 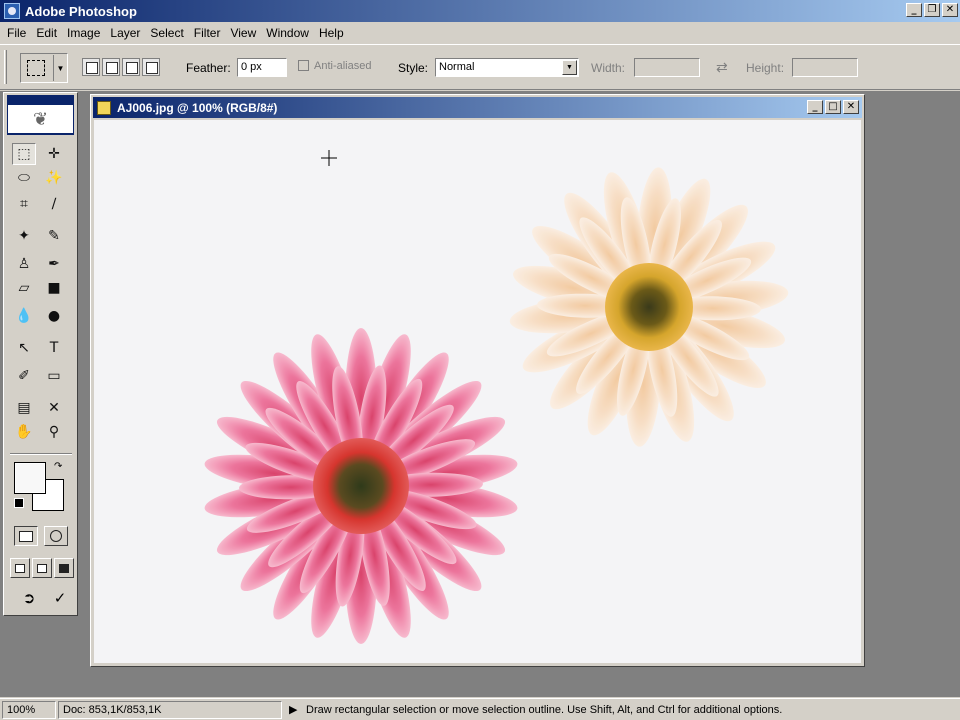 I want to click on menu-edit: Edit, so click(x=46, y=33).